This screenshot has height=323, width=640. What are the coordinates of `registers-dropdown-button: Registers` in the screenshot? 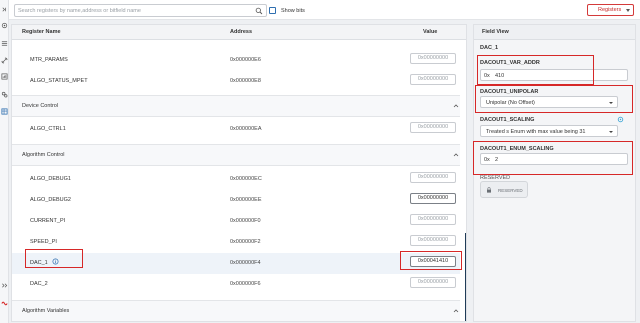 It's located at (610, 10).